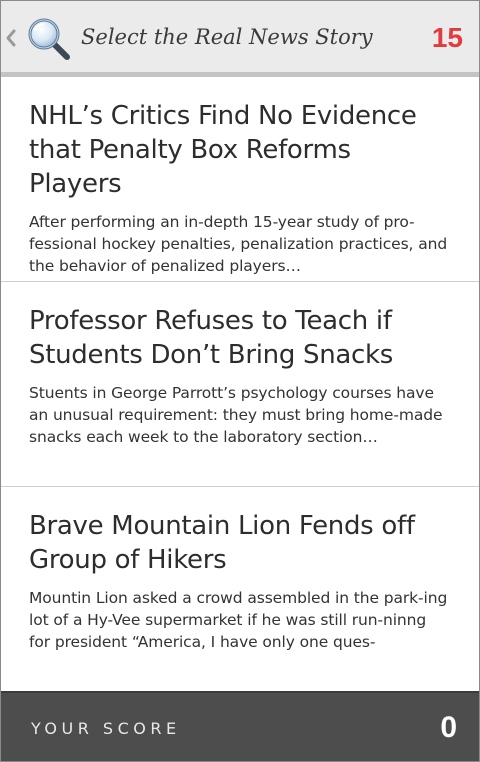 The height and width of the screenshot is (762, 480). What do you see at coordinates (448, 727) in the screenshot?
I see `score-value: 0` at bounding box center [448, 727].